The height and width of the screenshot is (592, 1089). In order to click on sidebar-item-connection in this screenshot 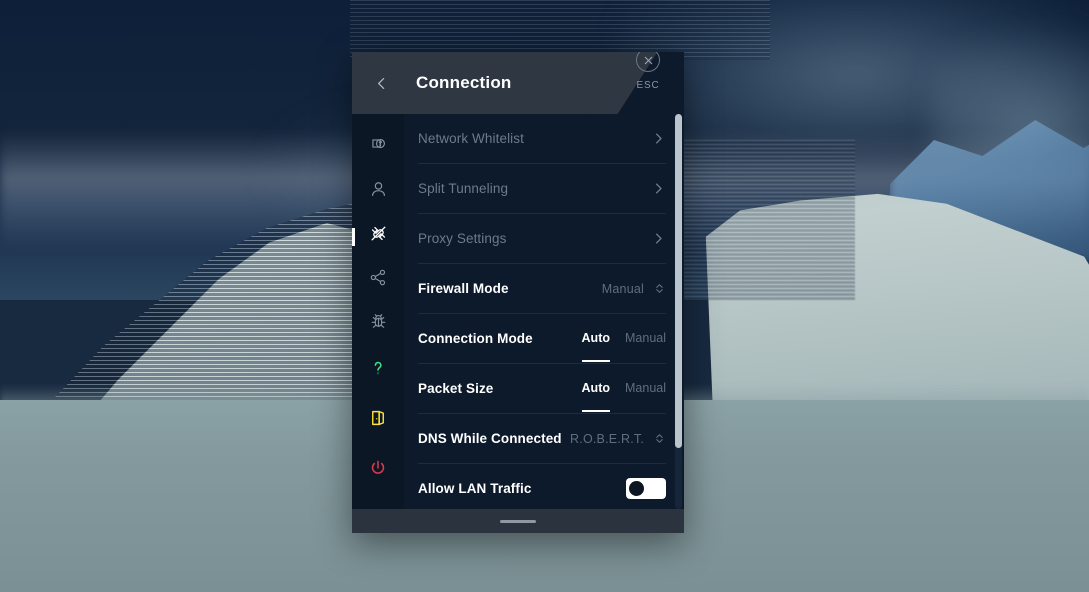, I will do `click(378, 234)`.